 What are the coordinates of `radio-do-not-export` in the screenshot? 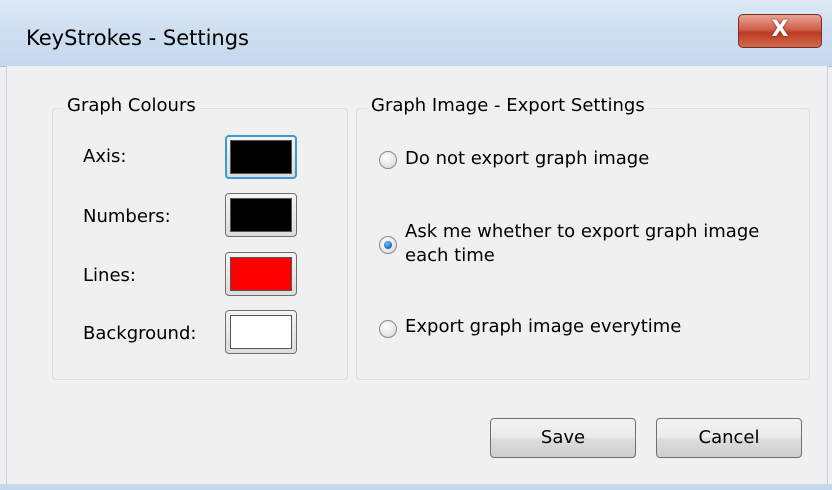 It's located at (388, 160).